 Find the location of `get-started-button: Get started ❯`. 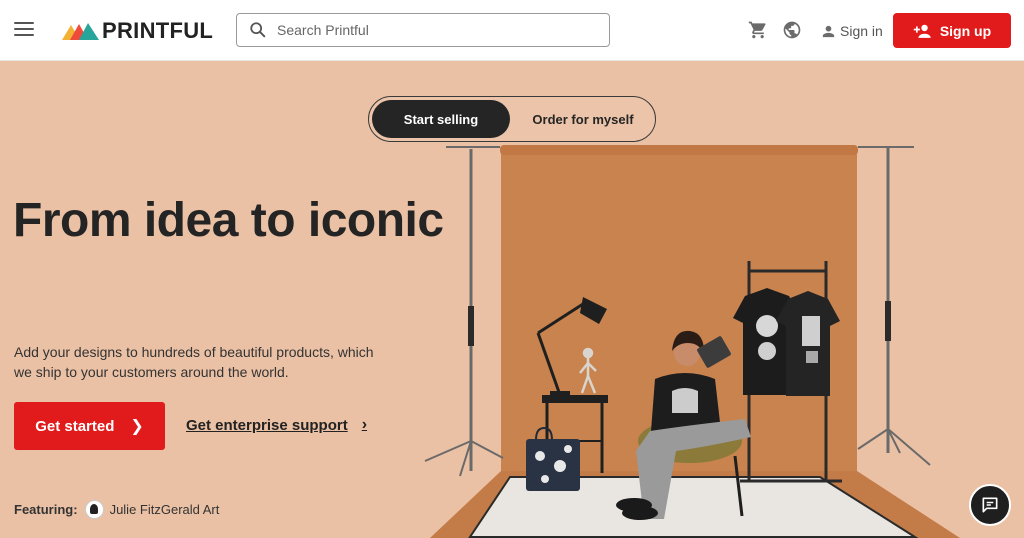

get-started-button: Get started ❯ is located at coordinates (89, 426).